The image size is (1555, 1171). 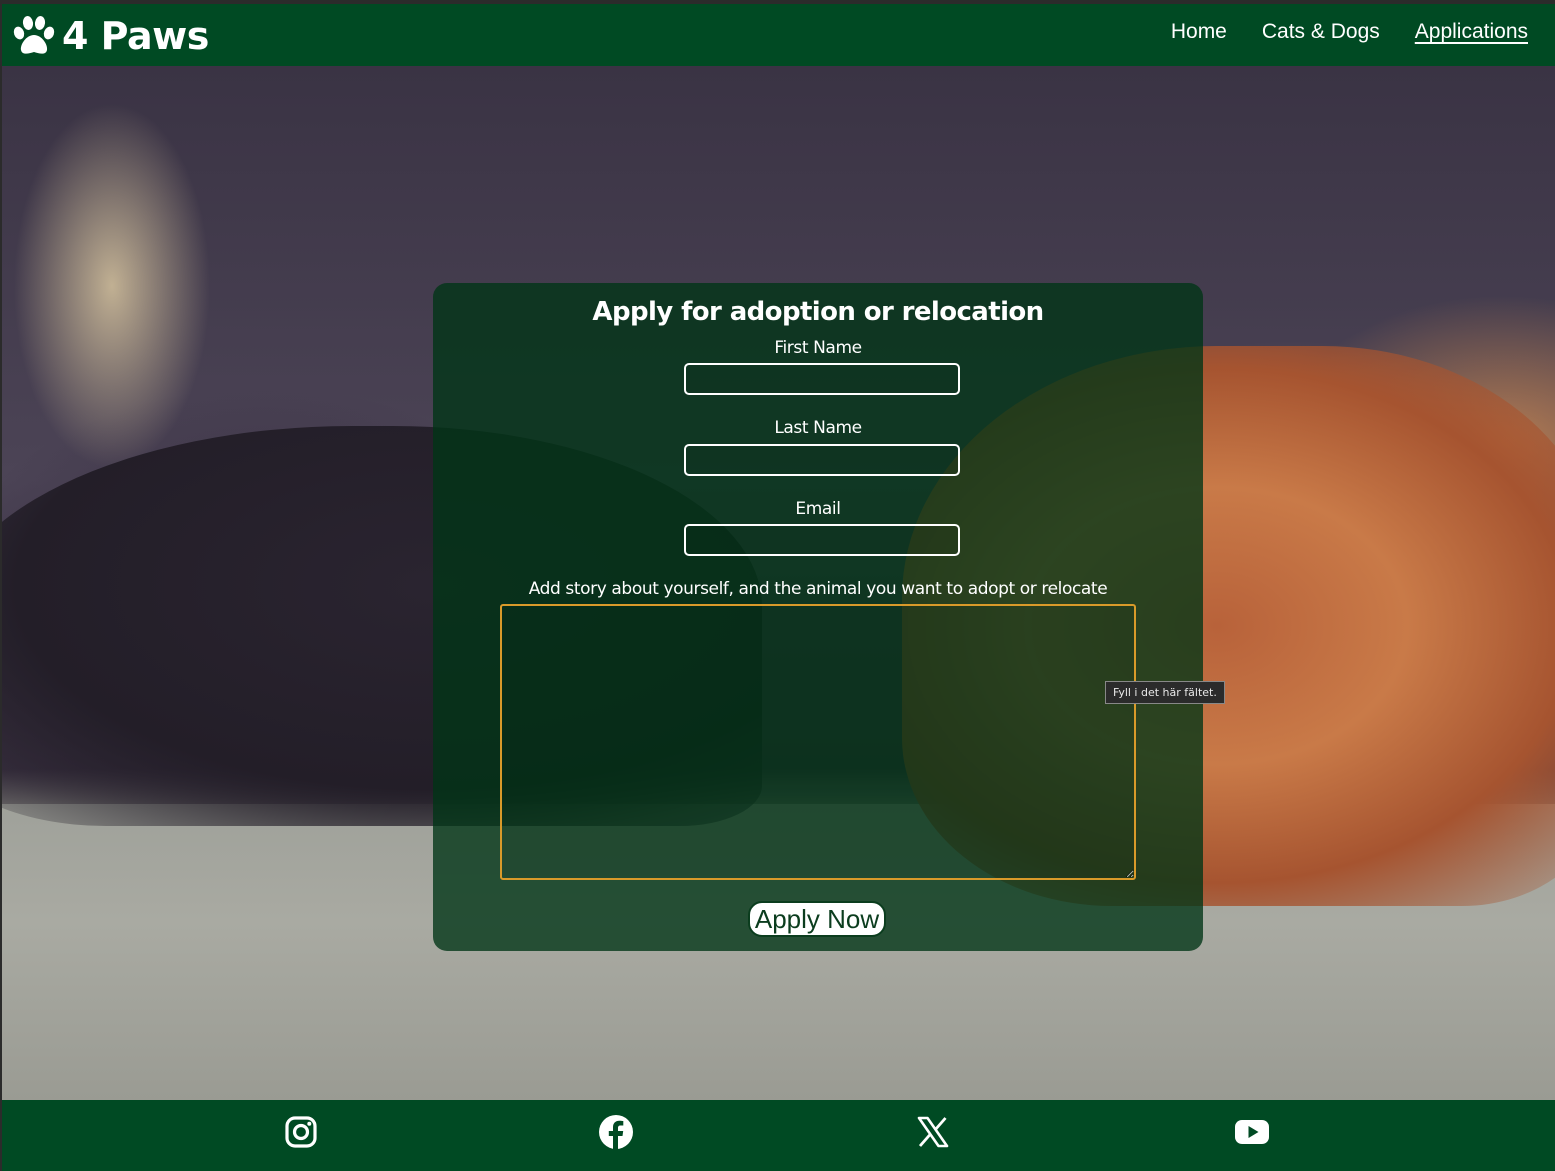 What do you see at coordinates (822, 379) in the screenshot?
I see `first-name-input` at bounding box center [822, 379].